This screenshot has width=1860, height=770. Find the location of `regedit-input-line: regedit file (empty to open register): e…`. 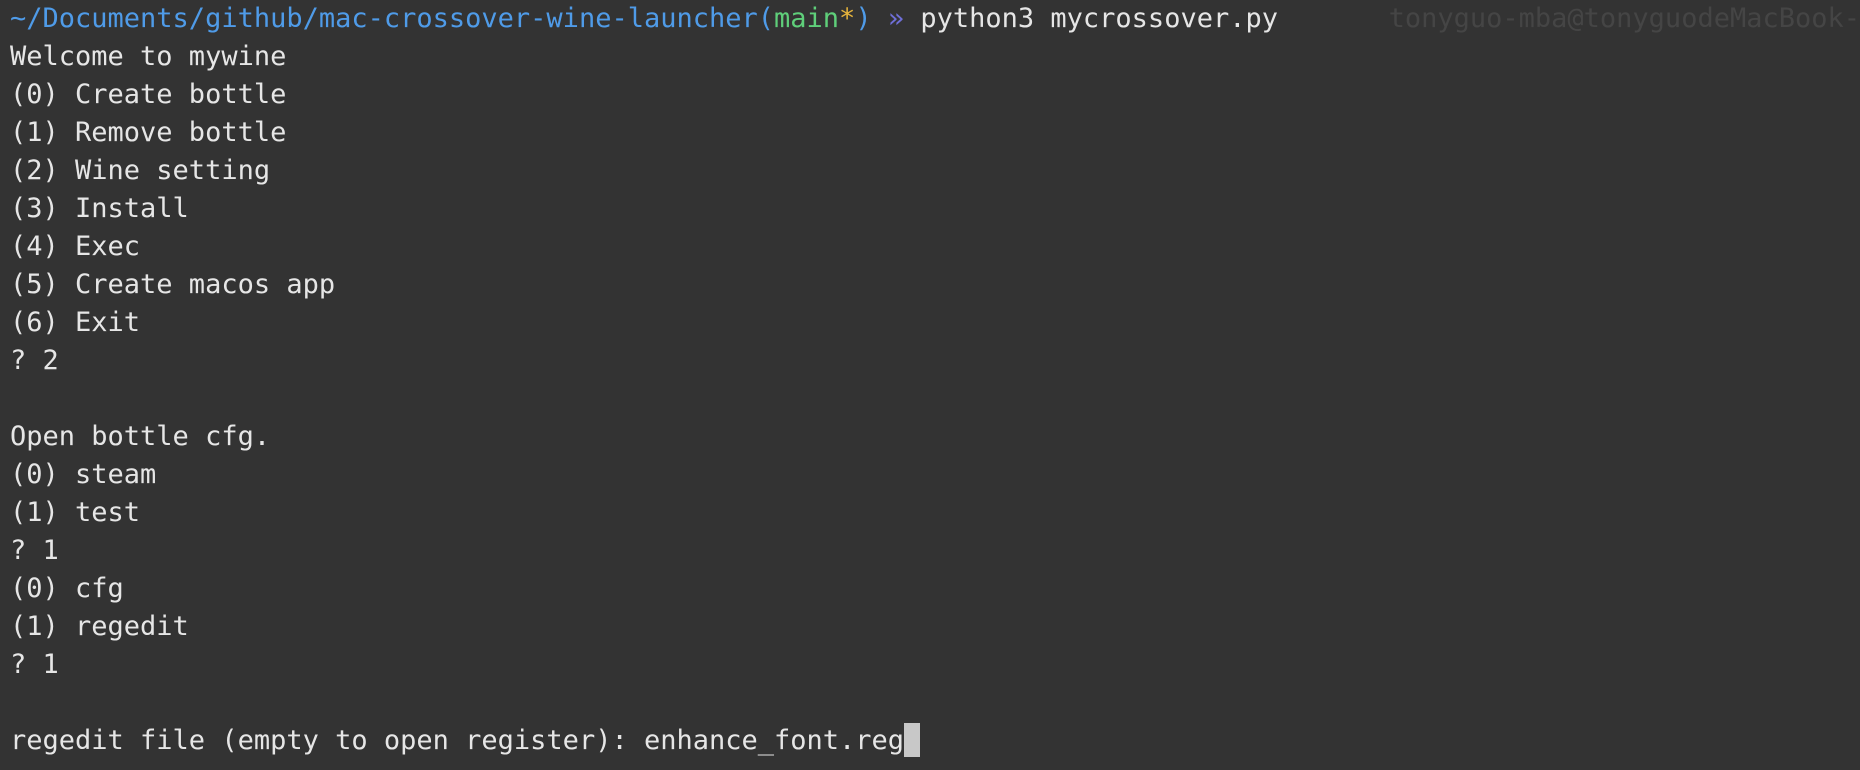

regedit-input-line: regedit file (empty to open register): e… is located at coordinates (935, 741).